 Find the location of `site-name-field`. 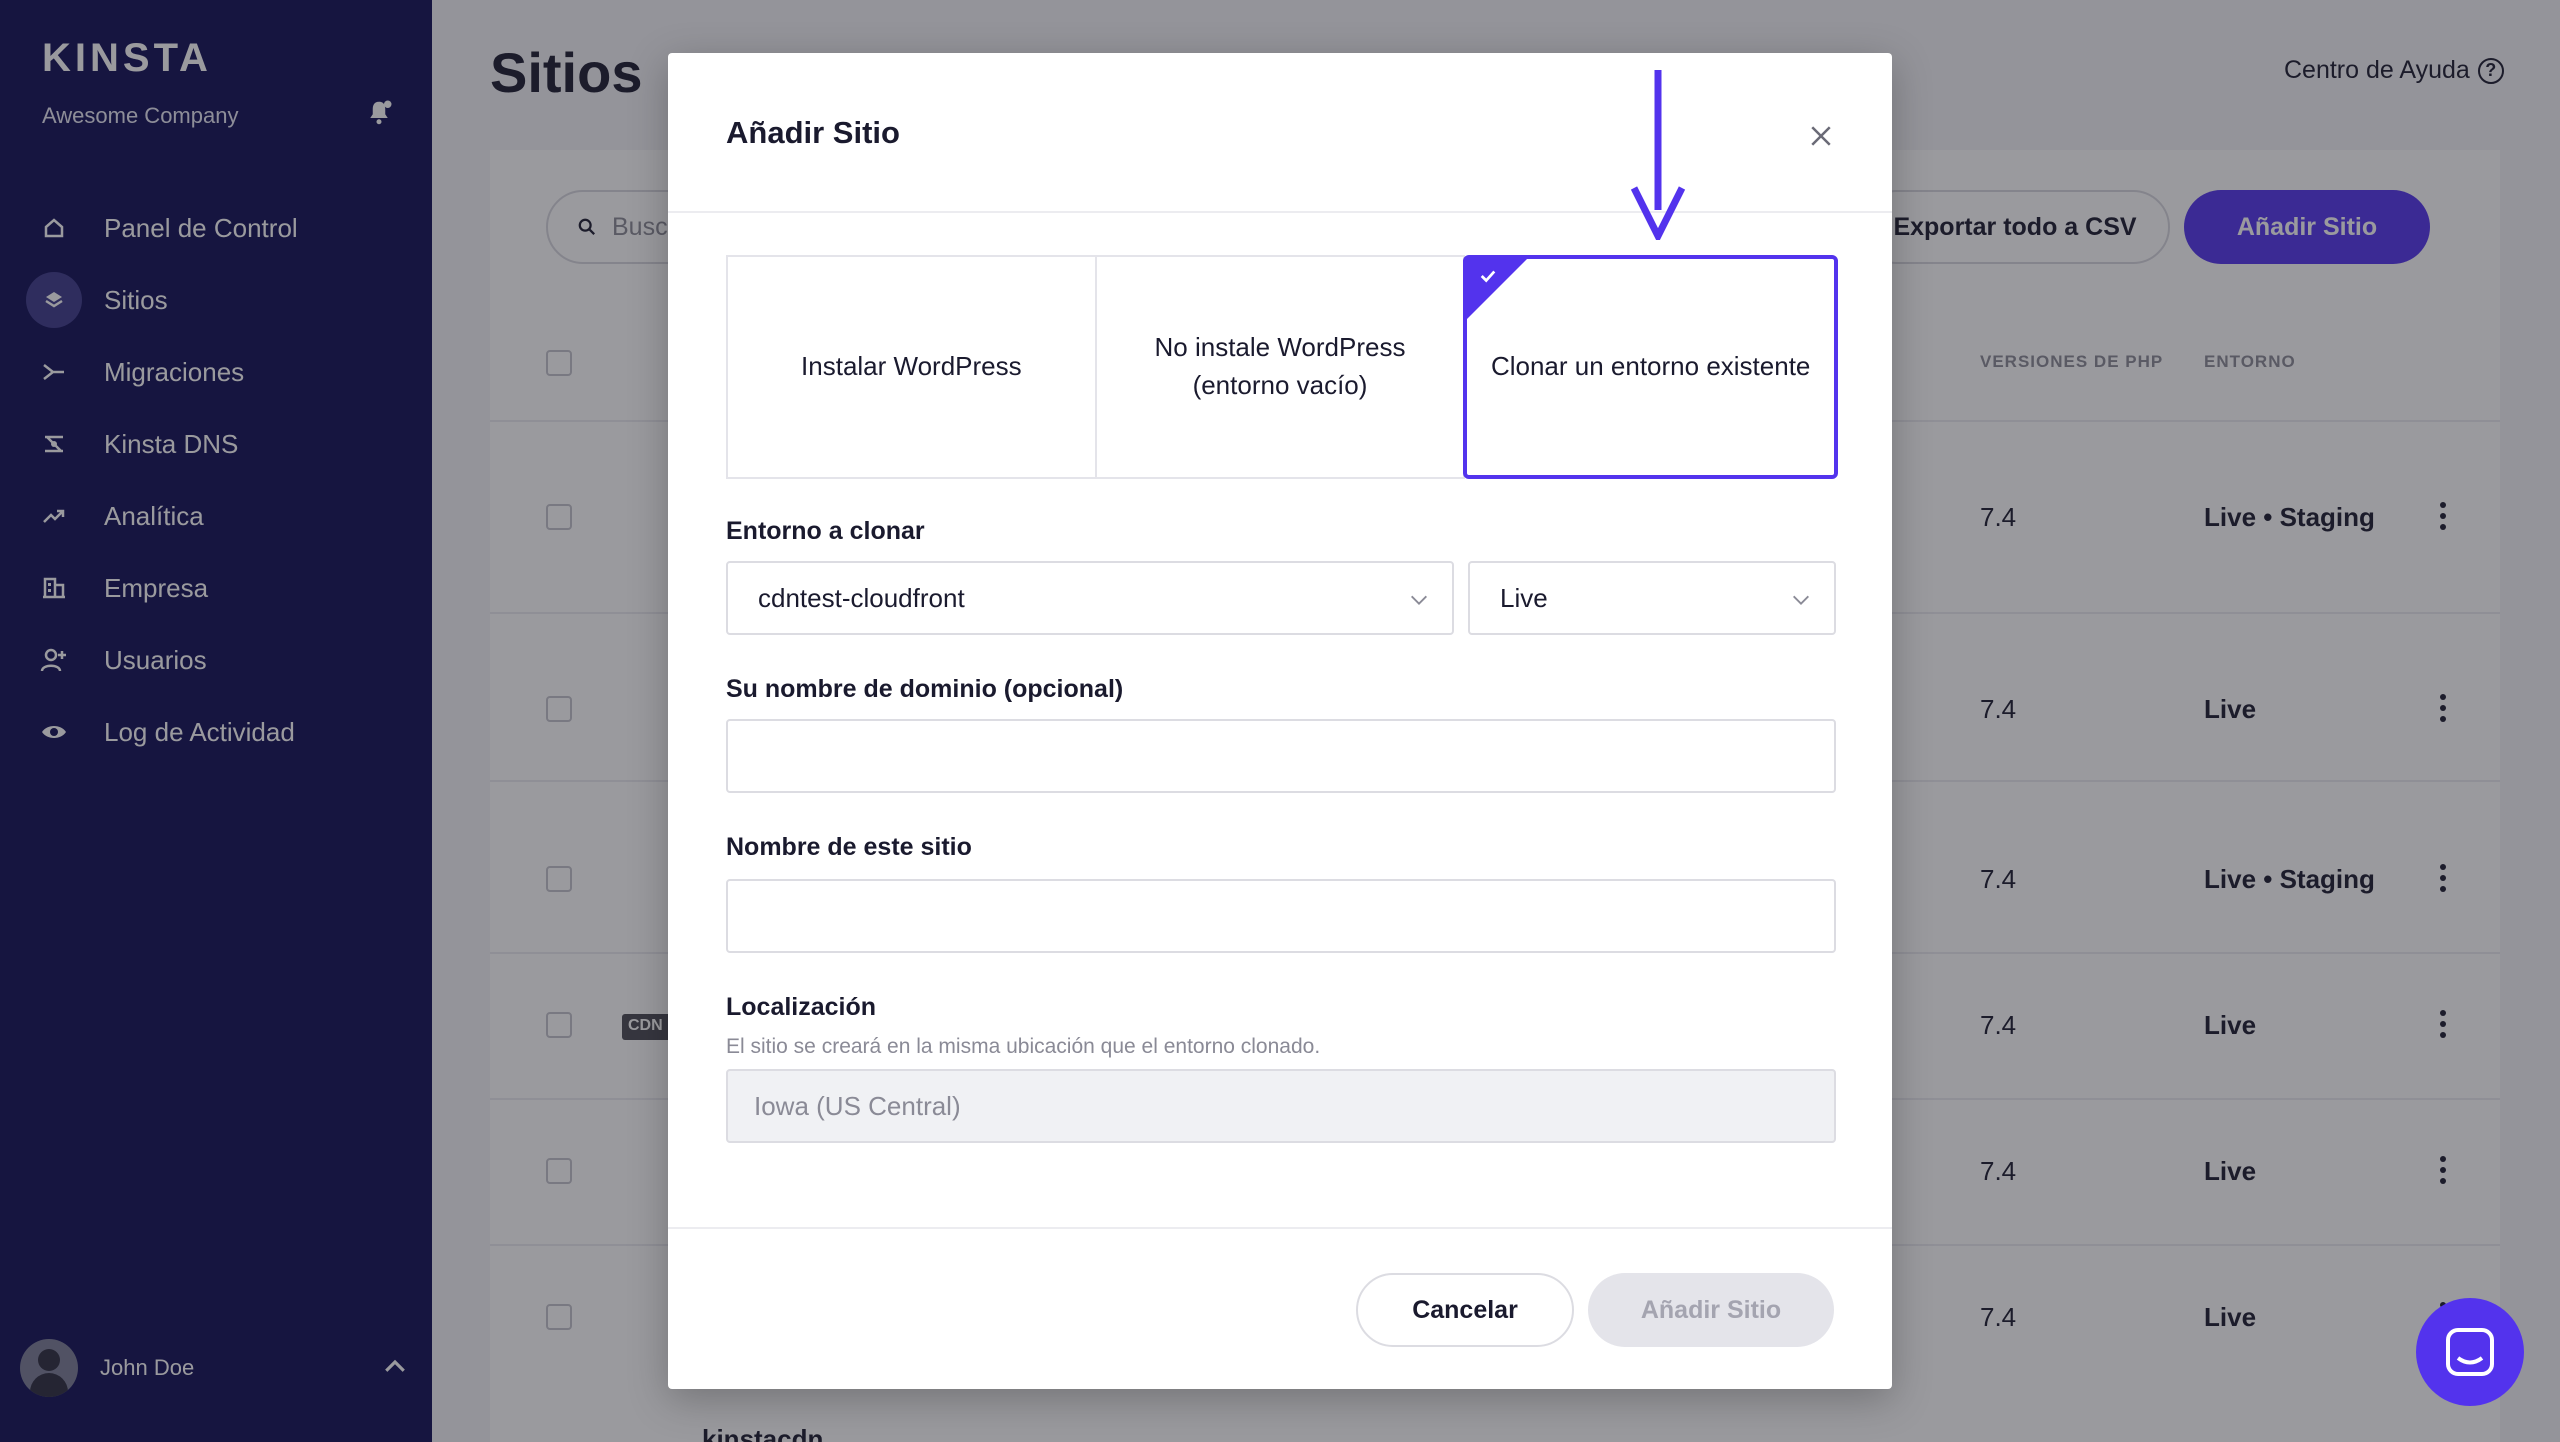

site-name-field is located at coordinates (1281, 916).